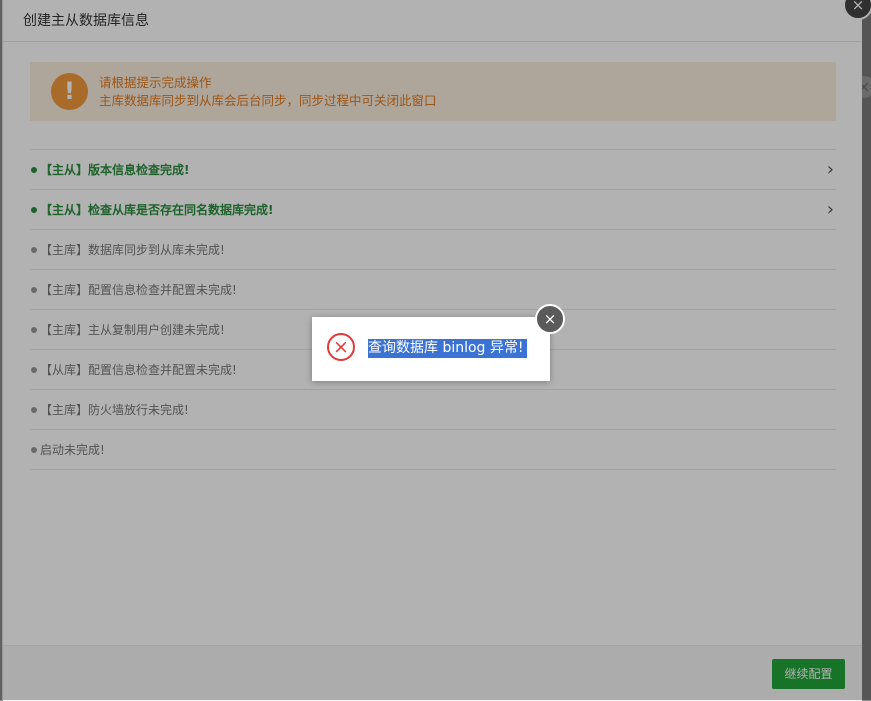 Image resolution: width=871 pixels, height=701 pixels. Describe the element at coordinates (447, 348) in the screenshot. I see `error-message: 查询数据库 binlog 异常!` at that location.